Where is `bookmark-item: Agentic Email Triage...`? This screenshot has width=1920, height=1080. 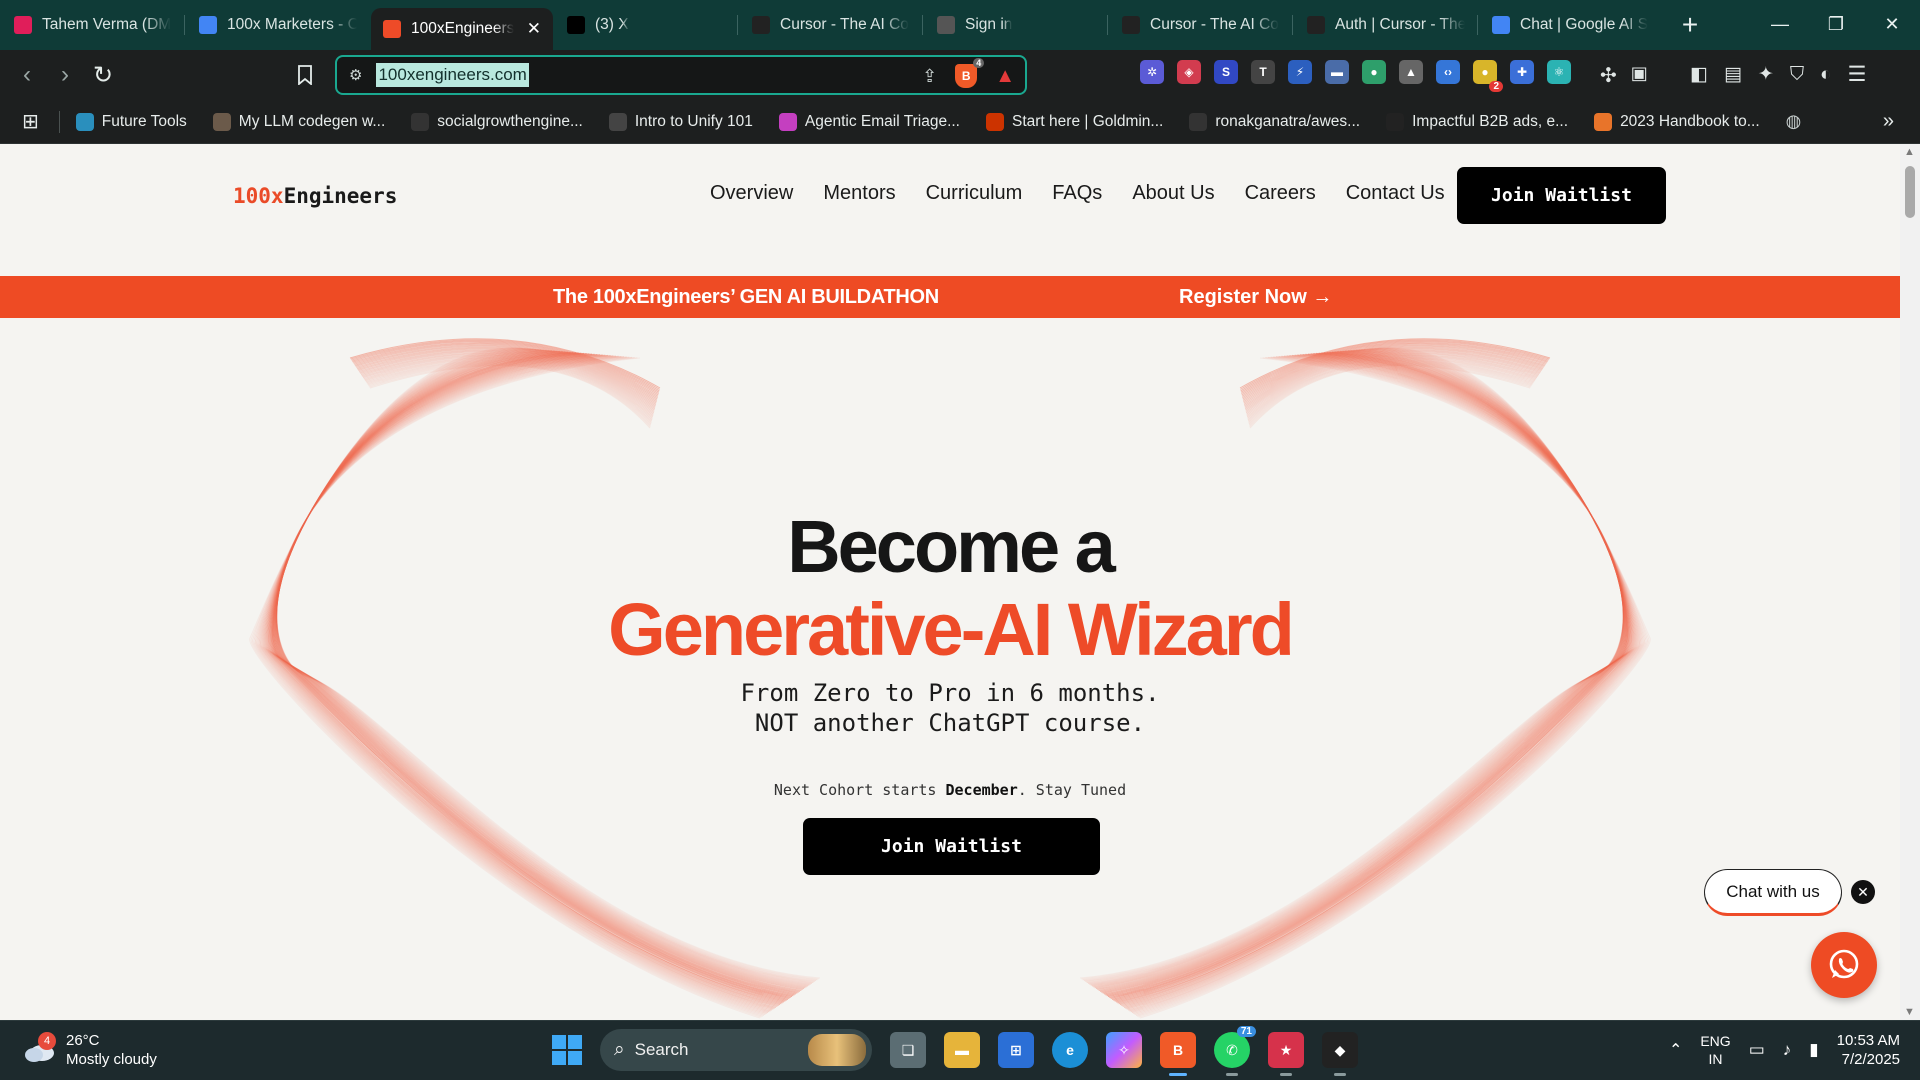 bookmark-item: Agentic Email Triage... is located at coordinates (869, 121).